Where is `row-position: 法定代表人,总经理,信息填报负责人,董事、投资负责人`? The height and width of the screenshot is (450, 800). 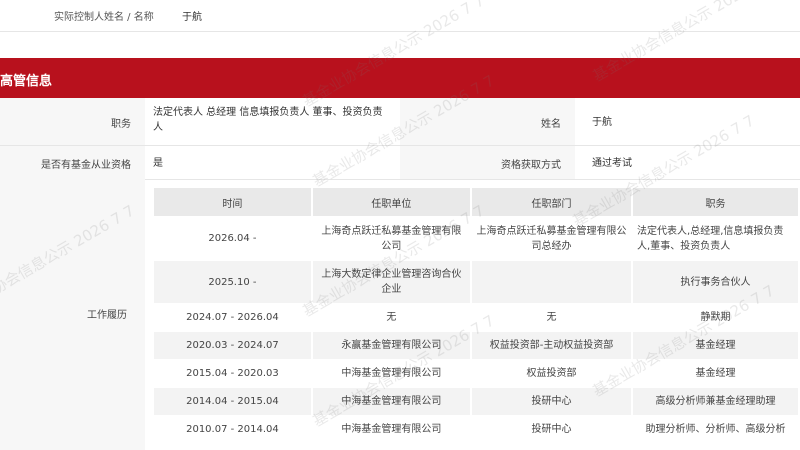 row-position: 法定代表人,总经理,信息填报负责人,董事、投资负责人 is located at coordinates (716, 238).